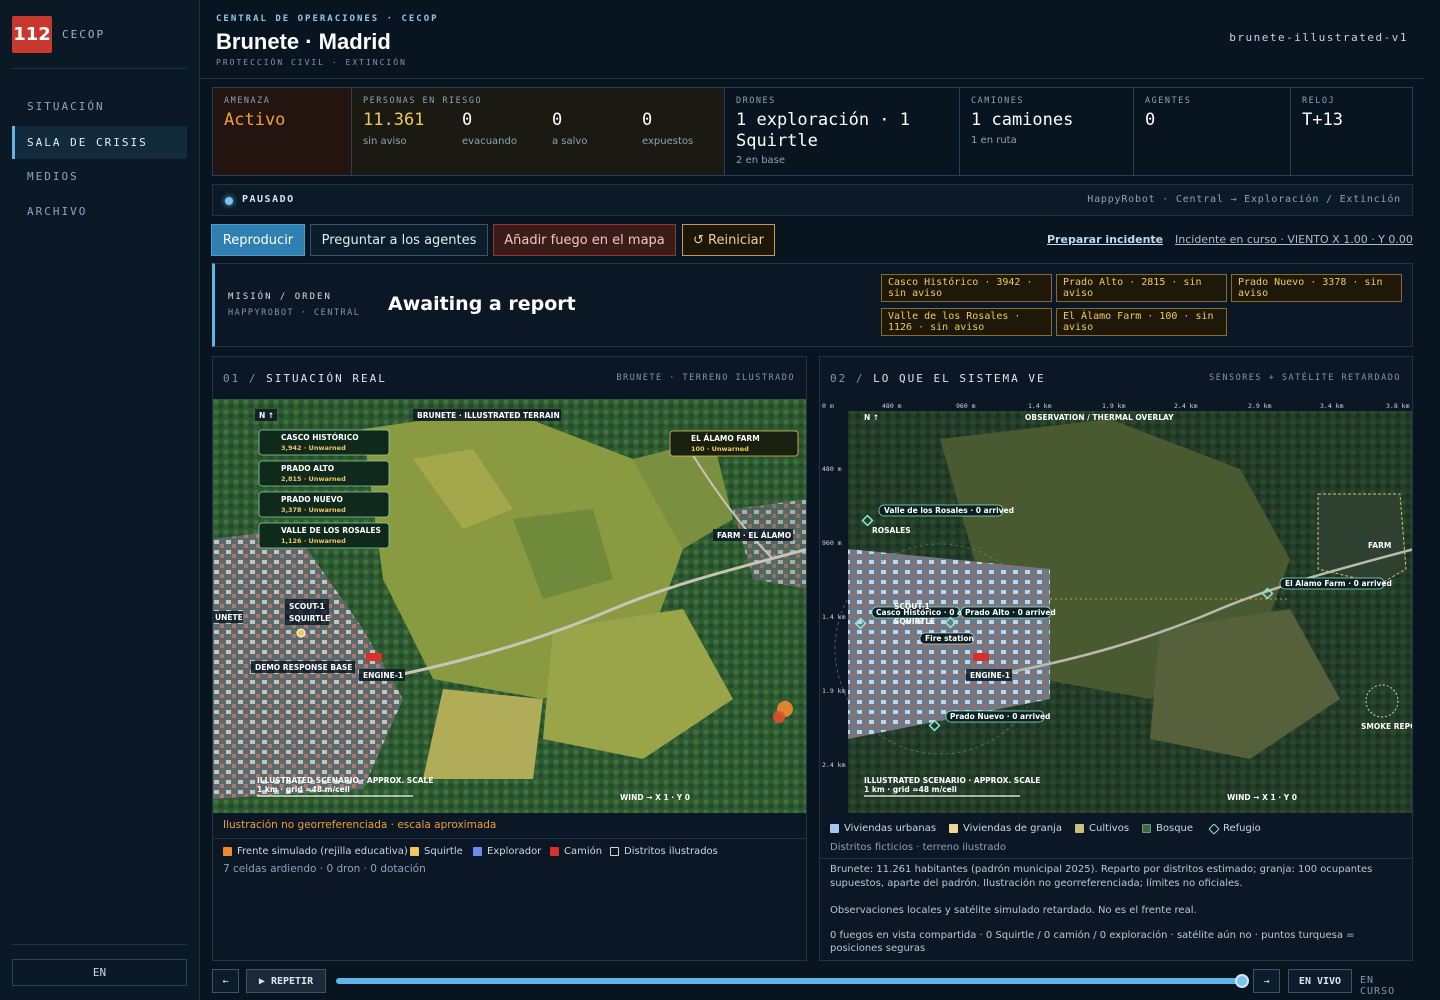  I want to click on scenario-id: brunete-illustrated-v1, so click(1318, 37).